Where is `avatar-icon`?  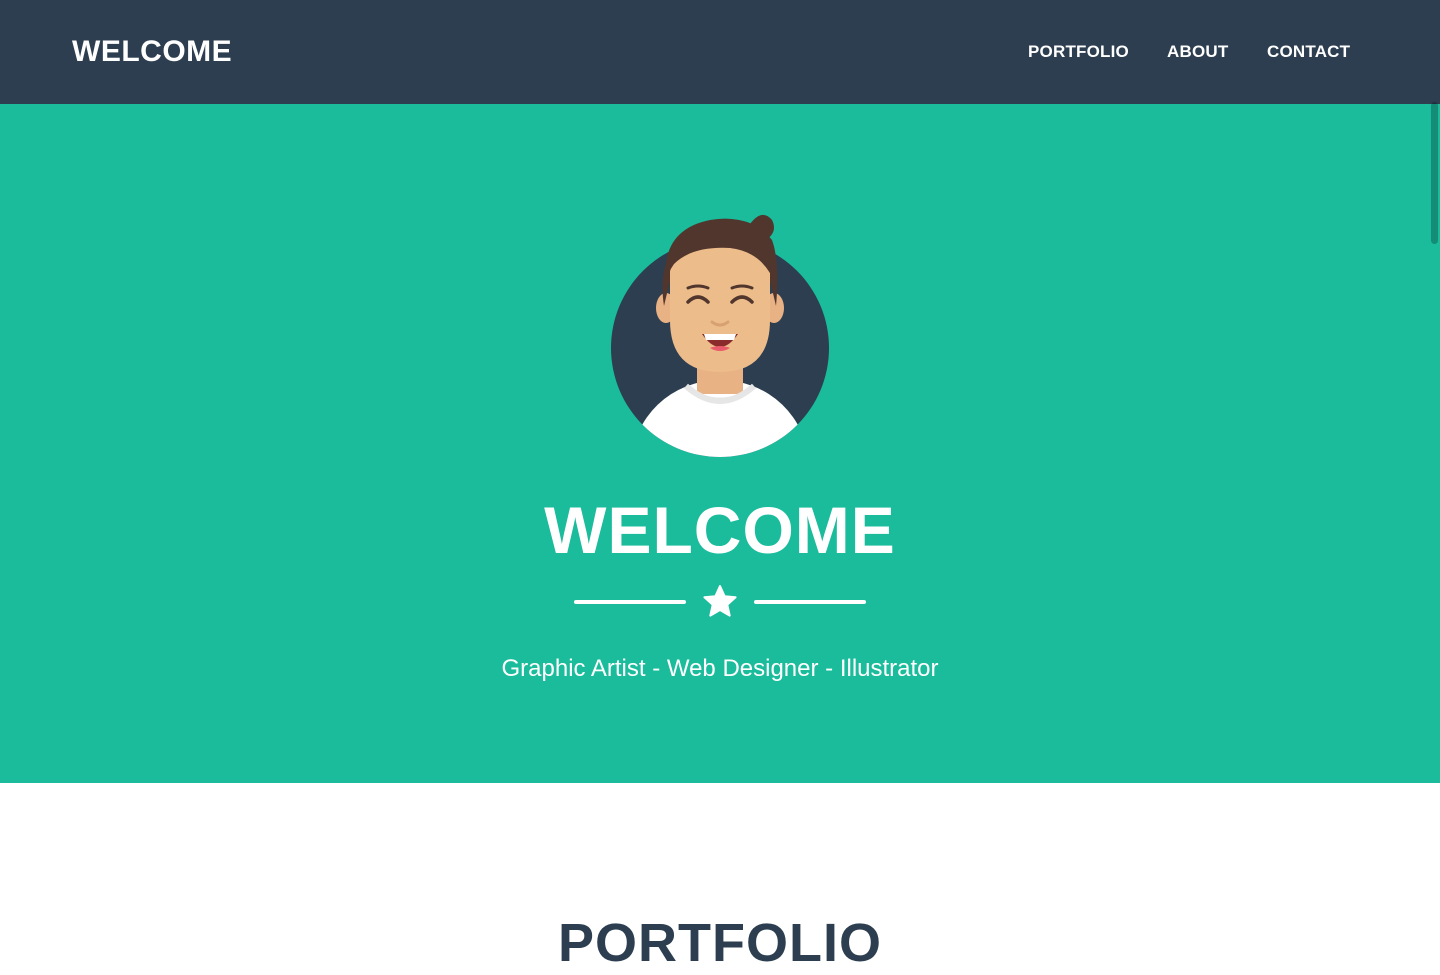 avatar-icon is located at coordinates (720, 335).